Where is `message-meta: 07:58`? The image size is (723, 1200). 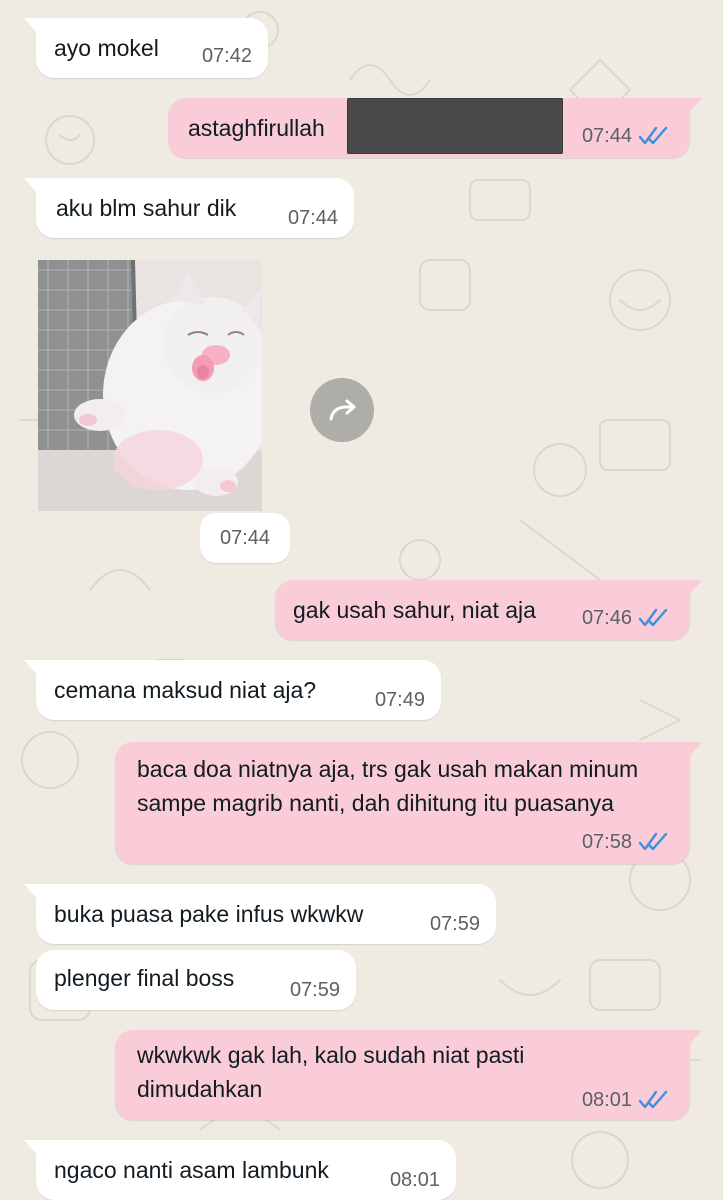
message-meta: 07:58 is located at coordinates (626, 842).